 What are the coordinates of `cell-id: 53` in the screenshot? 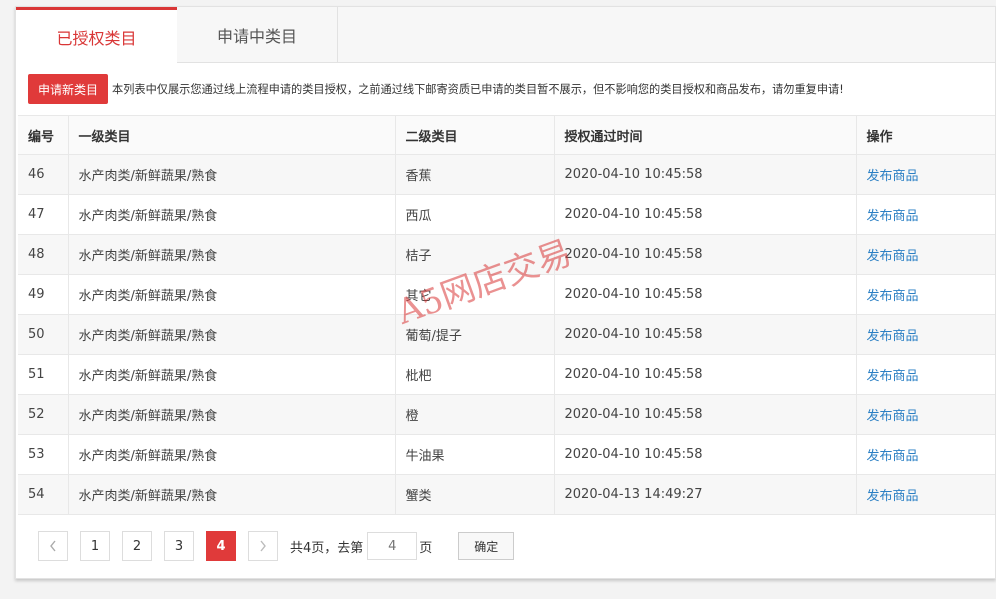 It's located at (43, 454).